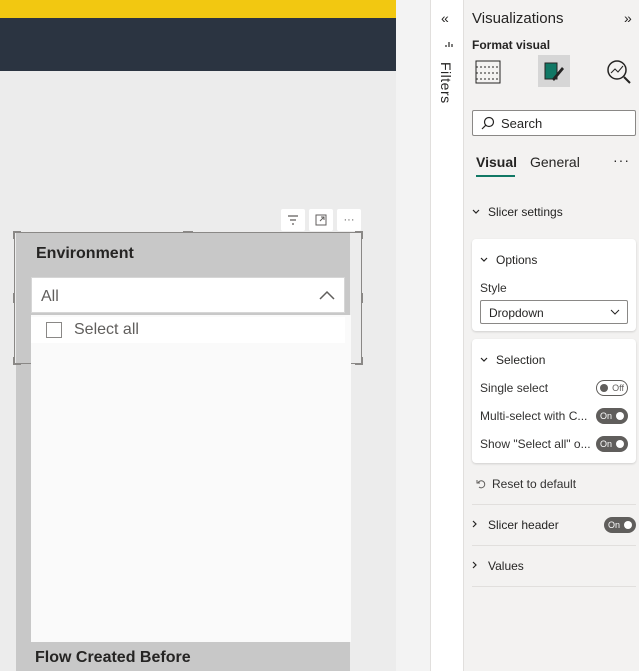  I want to click on slicer-title: Environment, so click(85, 253).